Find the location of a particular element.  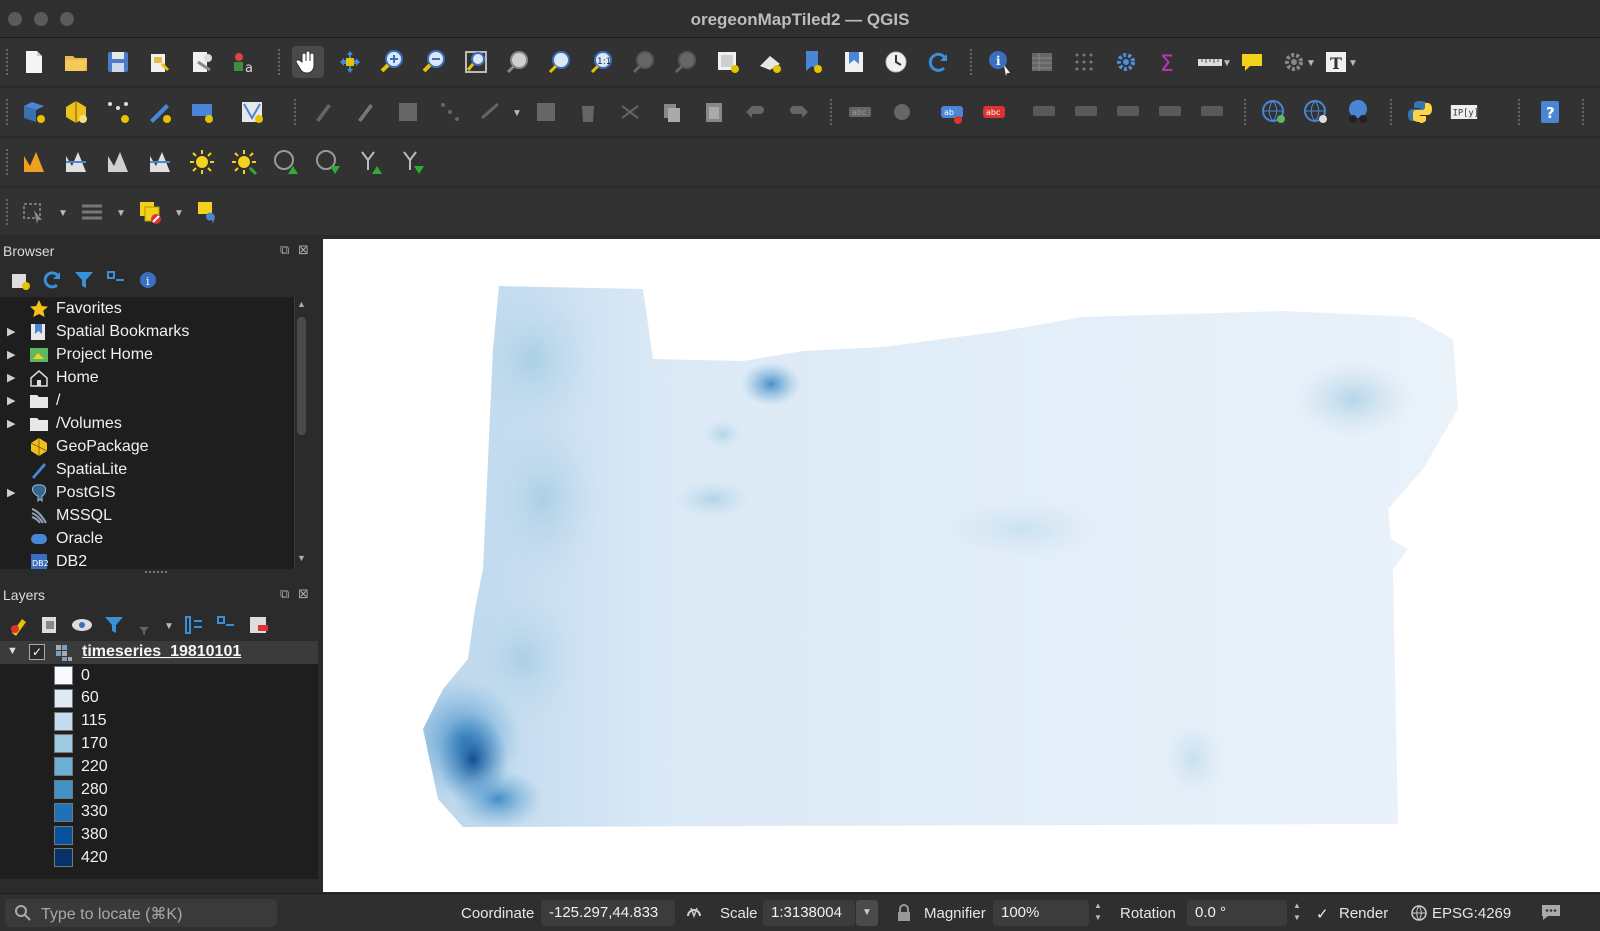

move-label-icon is located at coordinates (1128, 112).